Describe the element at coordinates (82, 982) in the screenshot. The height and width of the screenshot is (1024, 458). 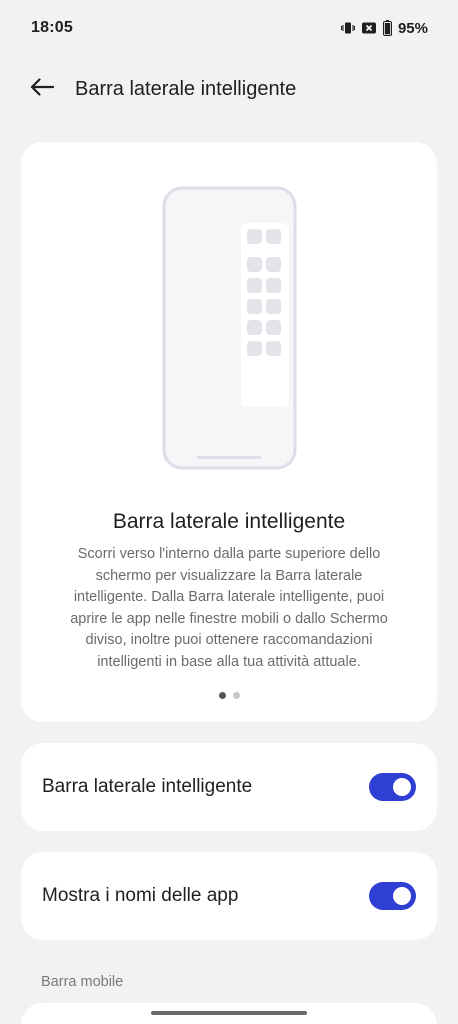
I see `section-header: Barra mobile` at that location.